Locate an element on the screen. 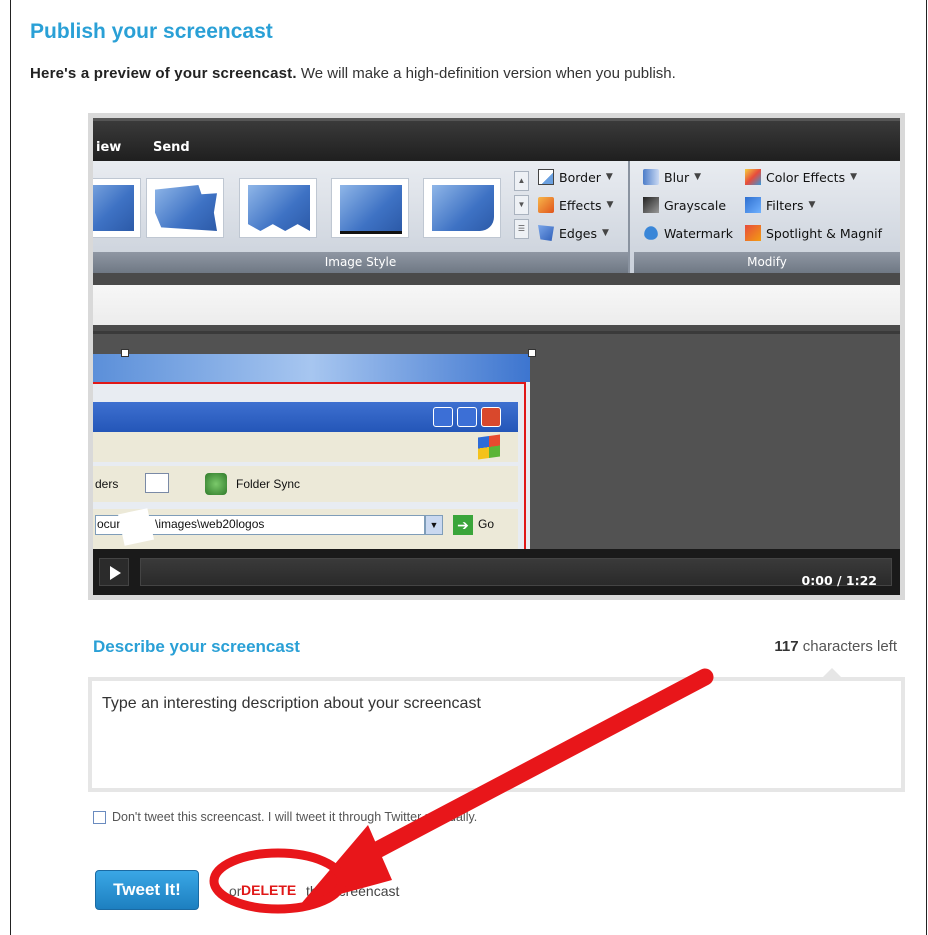 Image resolution: width=928 pixels, height=935 pixels. dont-tweet-checkbox is located at coordinates (99, 817).